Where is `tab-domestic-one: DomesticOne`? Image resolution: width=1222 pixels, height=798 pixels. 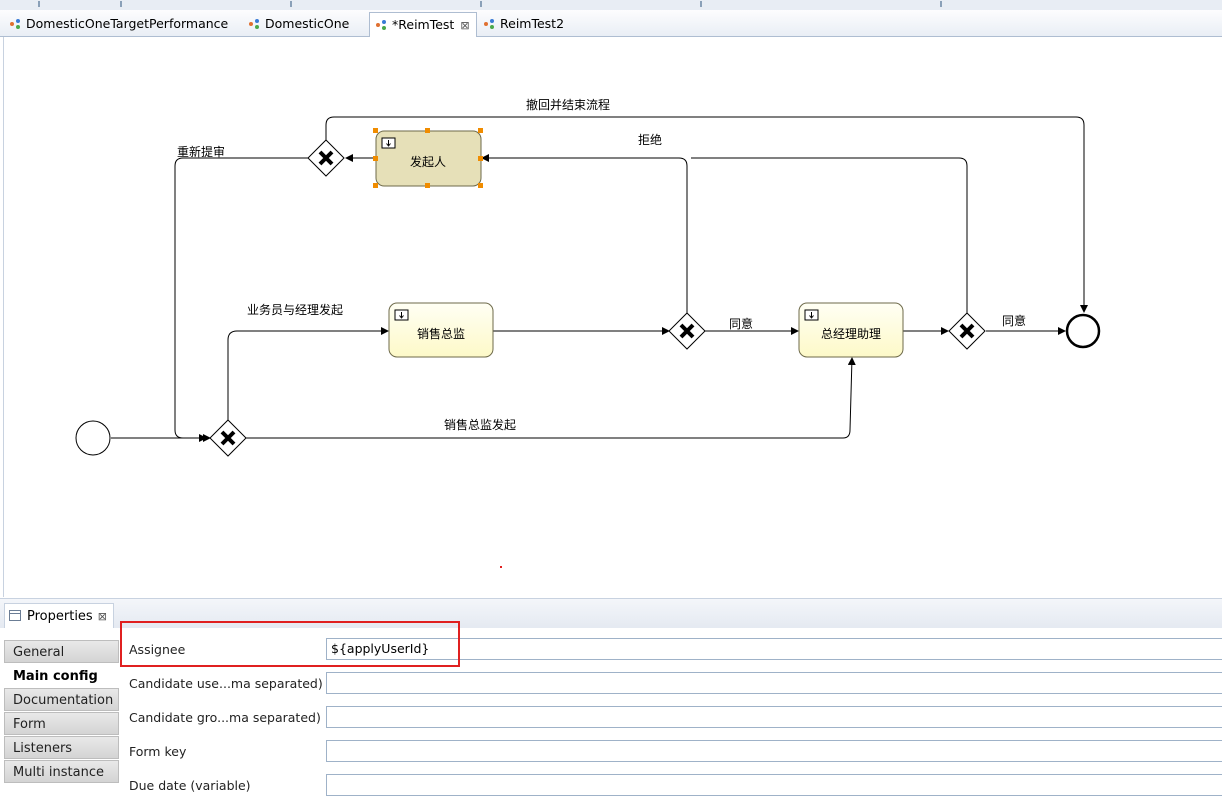
tab-domestic-one: DomesticOne is located at coordinates (305, 23).